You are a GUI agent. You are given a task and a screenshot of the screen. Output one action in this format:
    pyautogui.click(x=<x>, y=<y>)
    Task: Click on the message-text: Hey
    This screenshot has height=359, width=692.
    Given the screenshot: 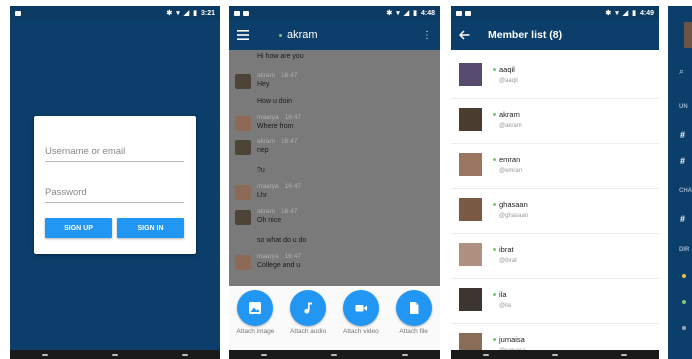 What is the action you would take?
    pyautogui.click(x=263, y=84)
    